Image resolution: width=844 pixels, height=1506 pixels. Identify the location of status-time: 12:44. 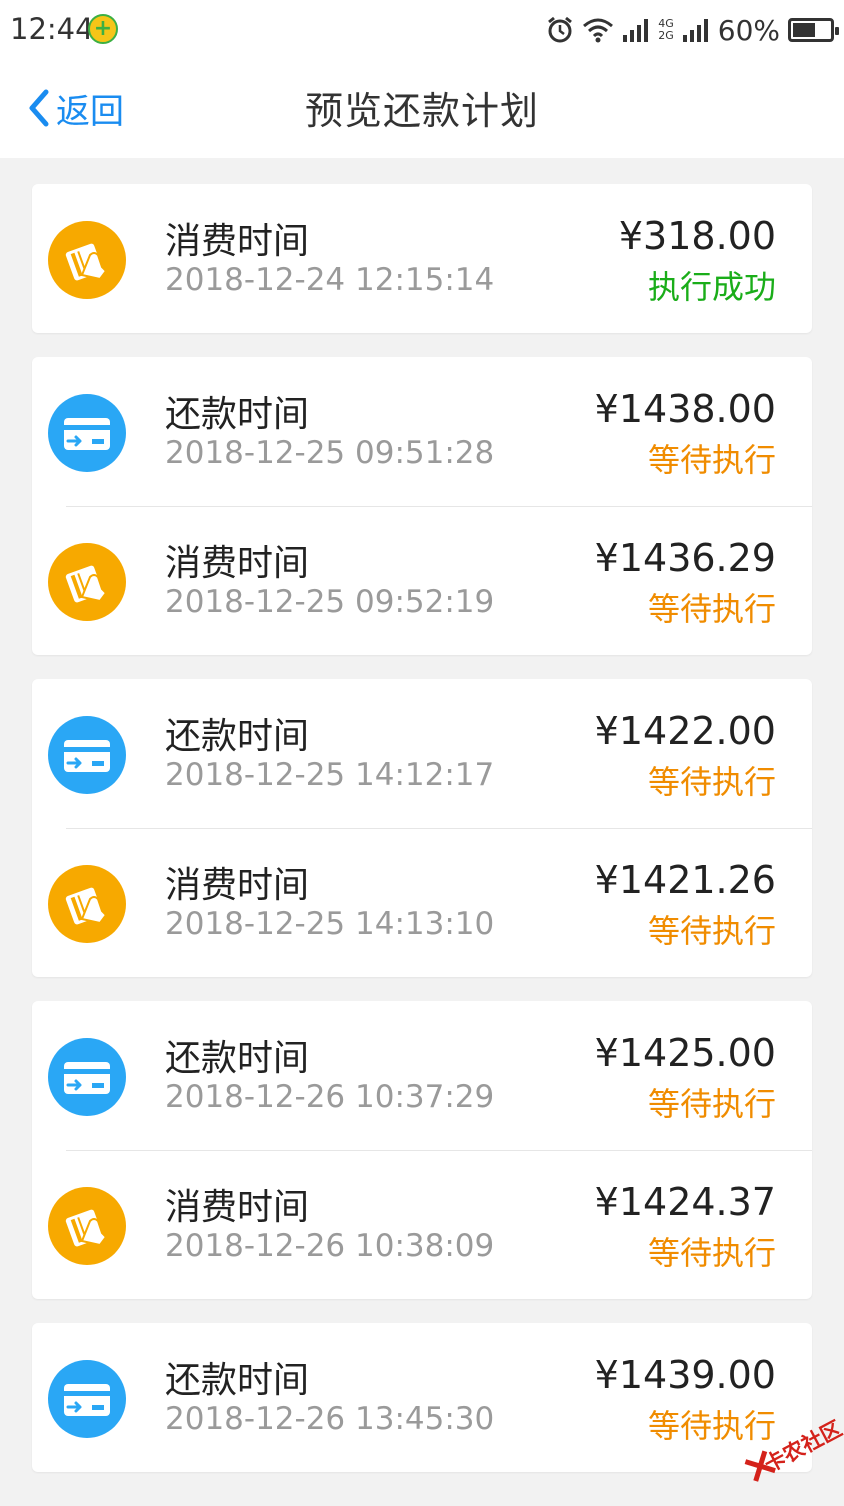
(52, 29).